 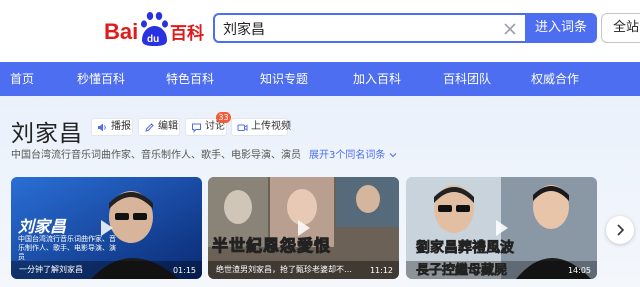 What do you see at coordinates (242, 127) in the screenshot?
I see `video-camera-icon` at bounding box center [242, 127].